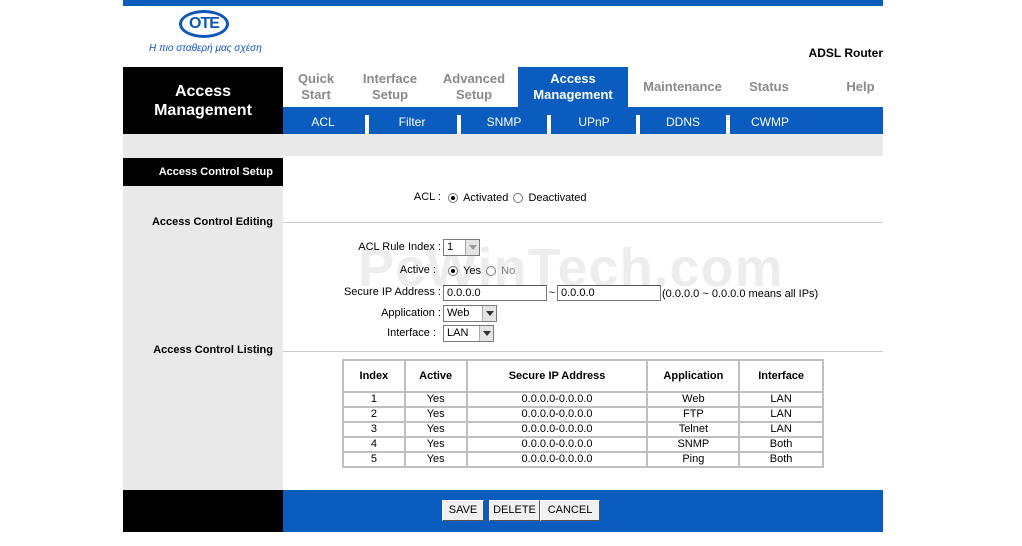  What do you see at coordinates (769, 87) in the screenshot?
I see `tab-status: Status` at bounding box center [769, 87].